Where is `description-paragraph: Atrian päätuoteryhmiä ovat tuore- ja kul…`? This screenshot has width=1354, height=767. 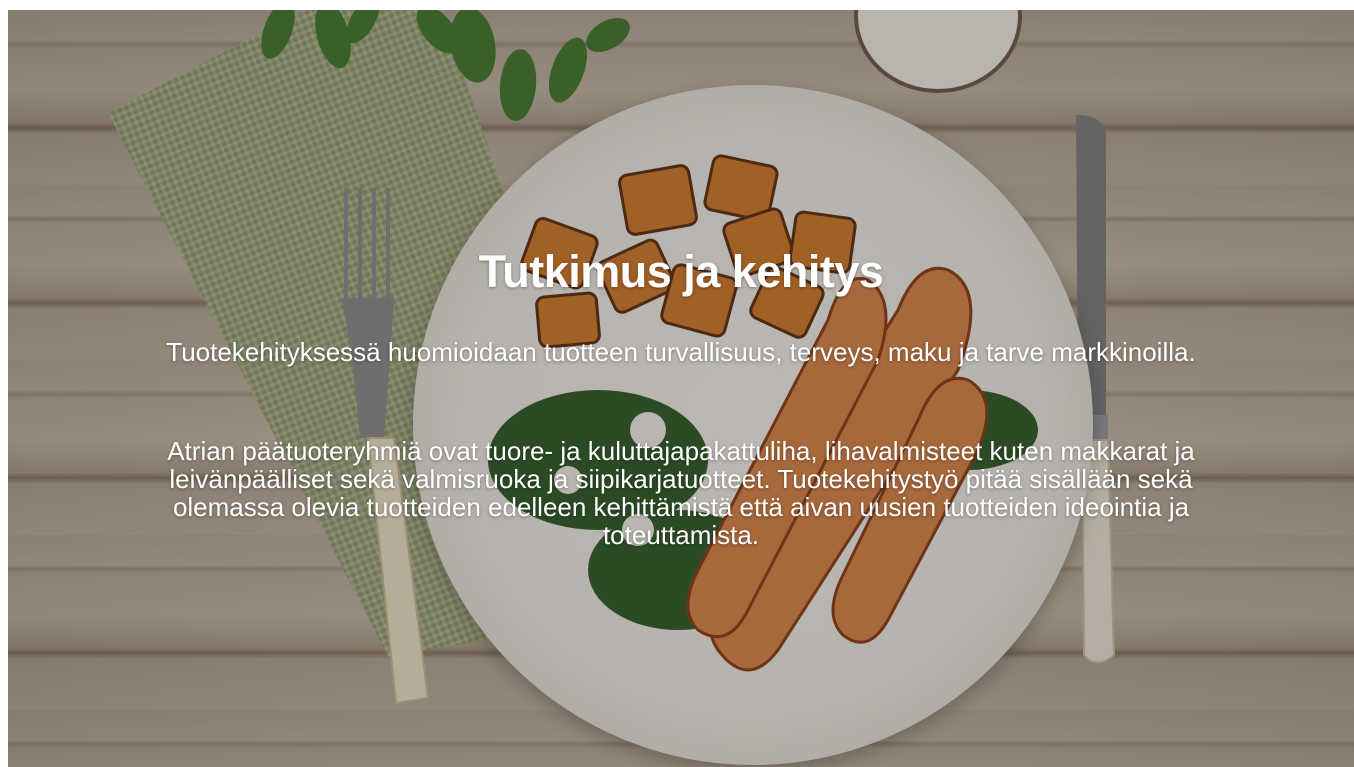 description-paragraph: Atrian päätuoteryhmiä ovat tuore- ja kul… is located at coordinates (681, 493).